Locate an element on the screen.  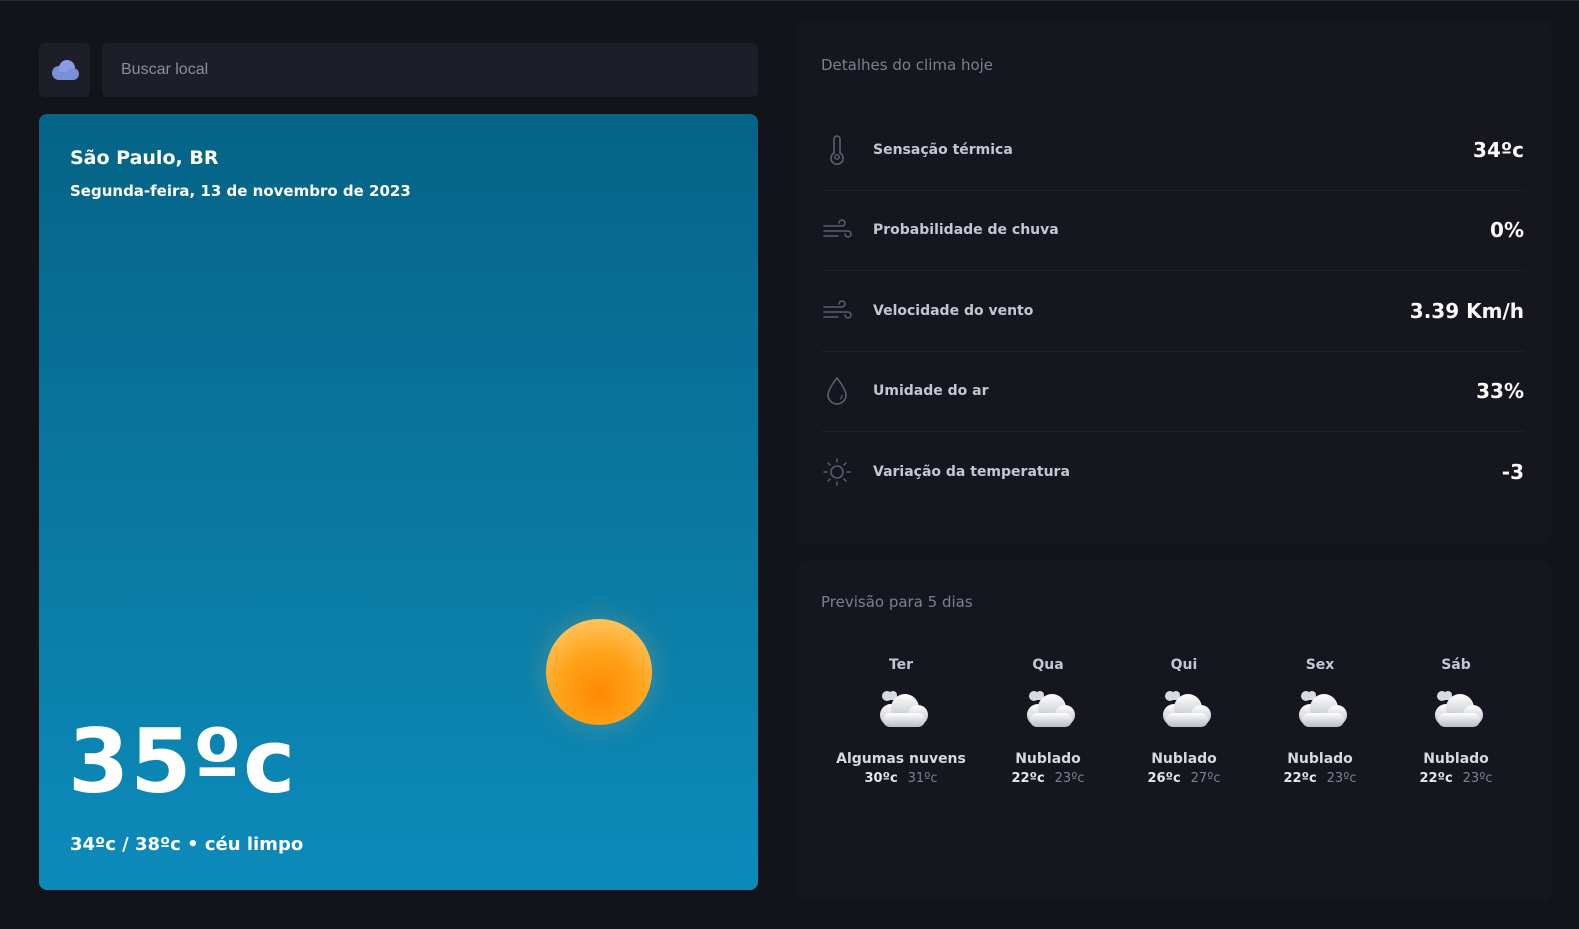
detail-value: 34ºc is located at coordinates (1498, 149).